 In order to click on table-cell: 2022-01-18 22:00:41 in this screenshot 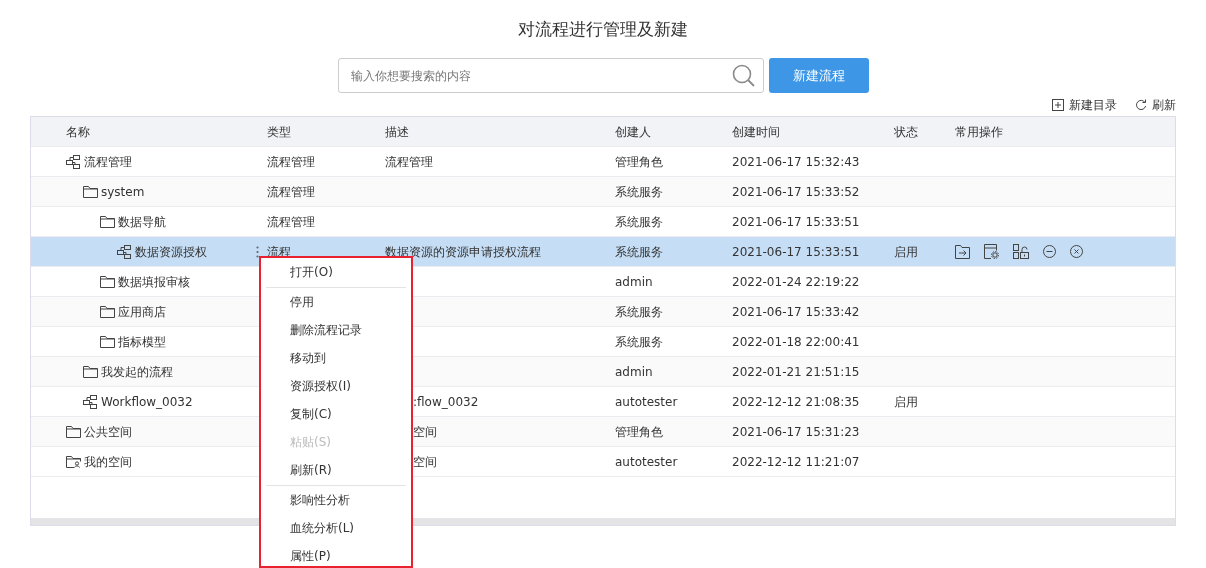, I will do `click(796, 341)`.